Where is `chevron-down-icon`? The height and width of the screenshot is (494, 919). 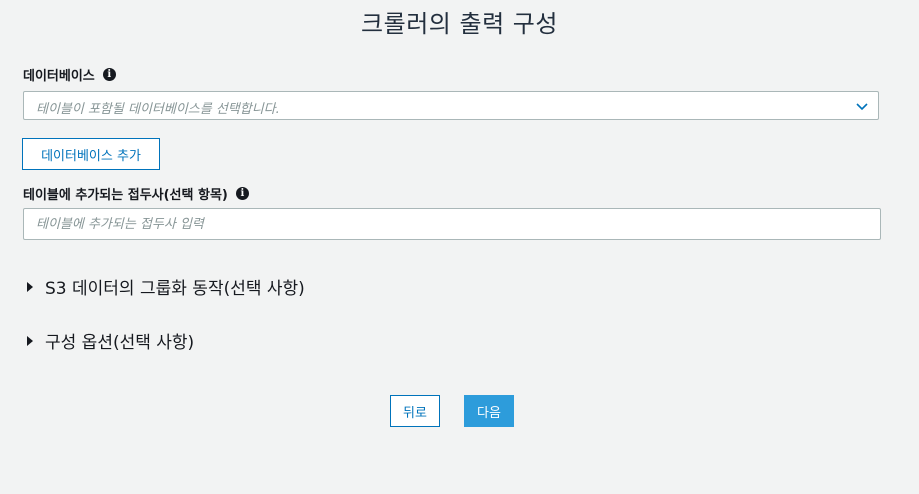 chevron-down-icon is located at coordinates (862, 107).